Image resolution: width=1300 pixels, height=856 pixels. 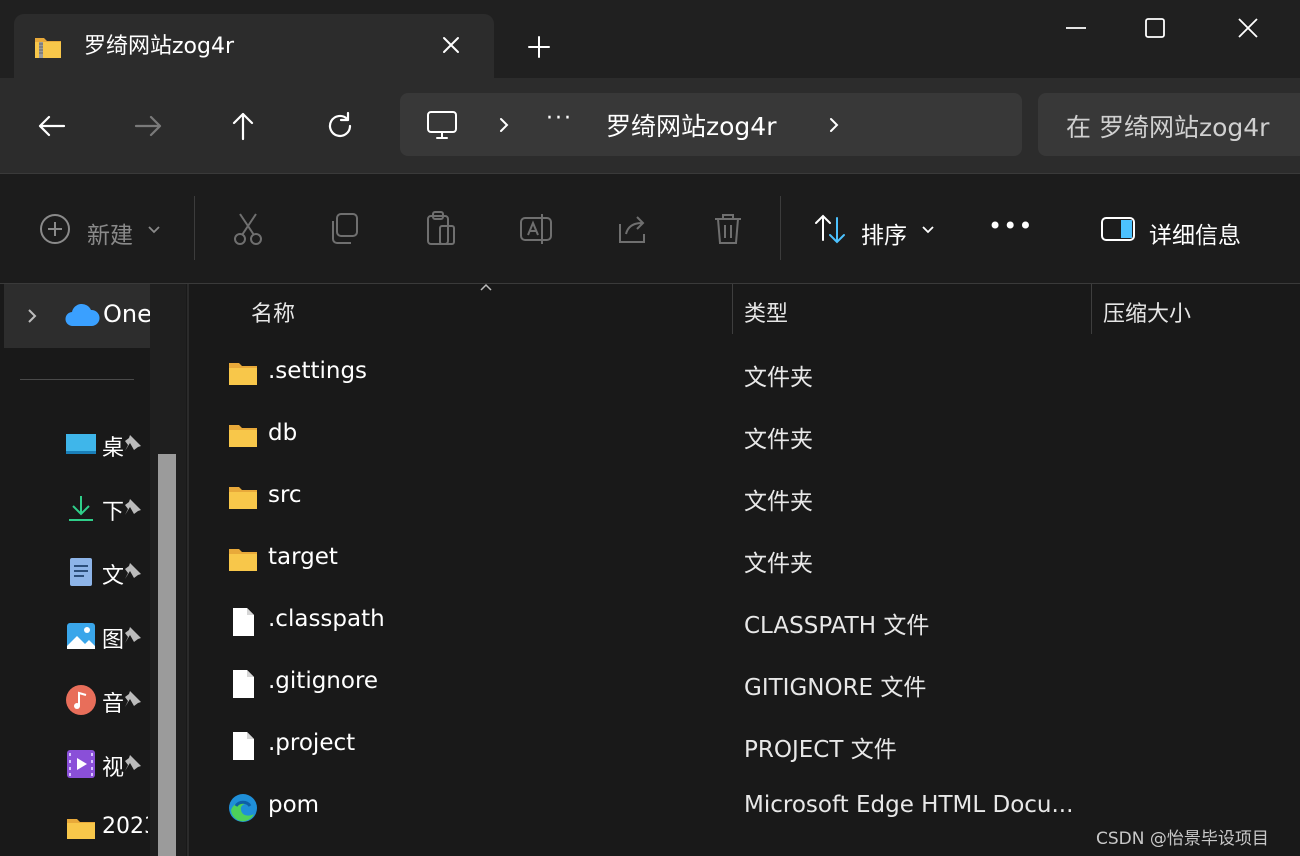 I want to click on documents-icon, so click(x=81, y=572).